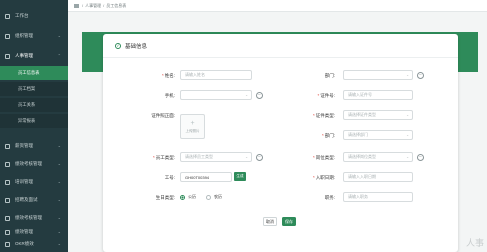 The image size is (487, 252). I want to click on postype-select: 请选择岗位类型 ⌄, so click(378, 157).